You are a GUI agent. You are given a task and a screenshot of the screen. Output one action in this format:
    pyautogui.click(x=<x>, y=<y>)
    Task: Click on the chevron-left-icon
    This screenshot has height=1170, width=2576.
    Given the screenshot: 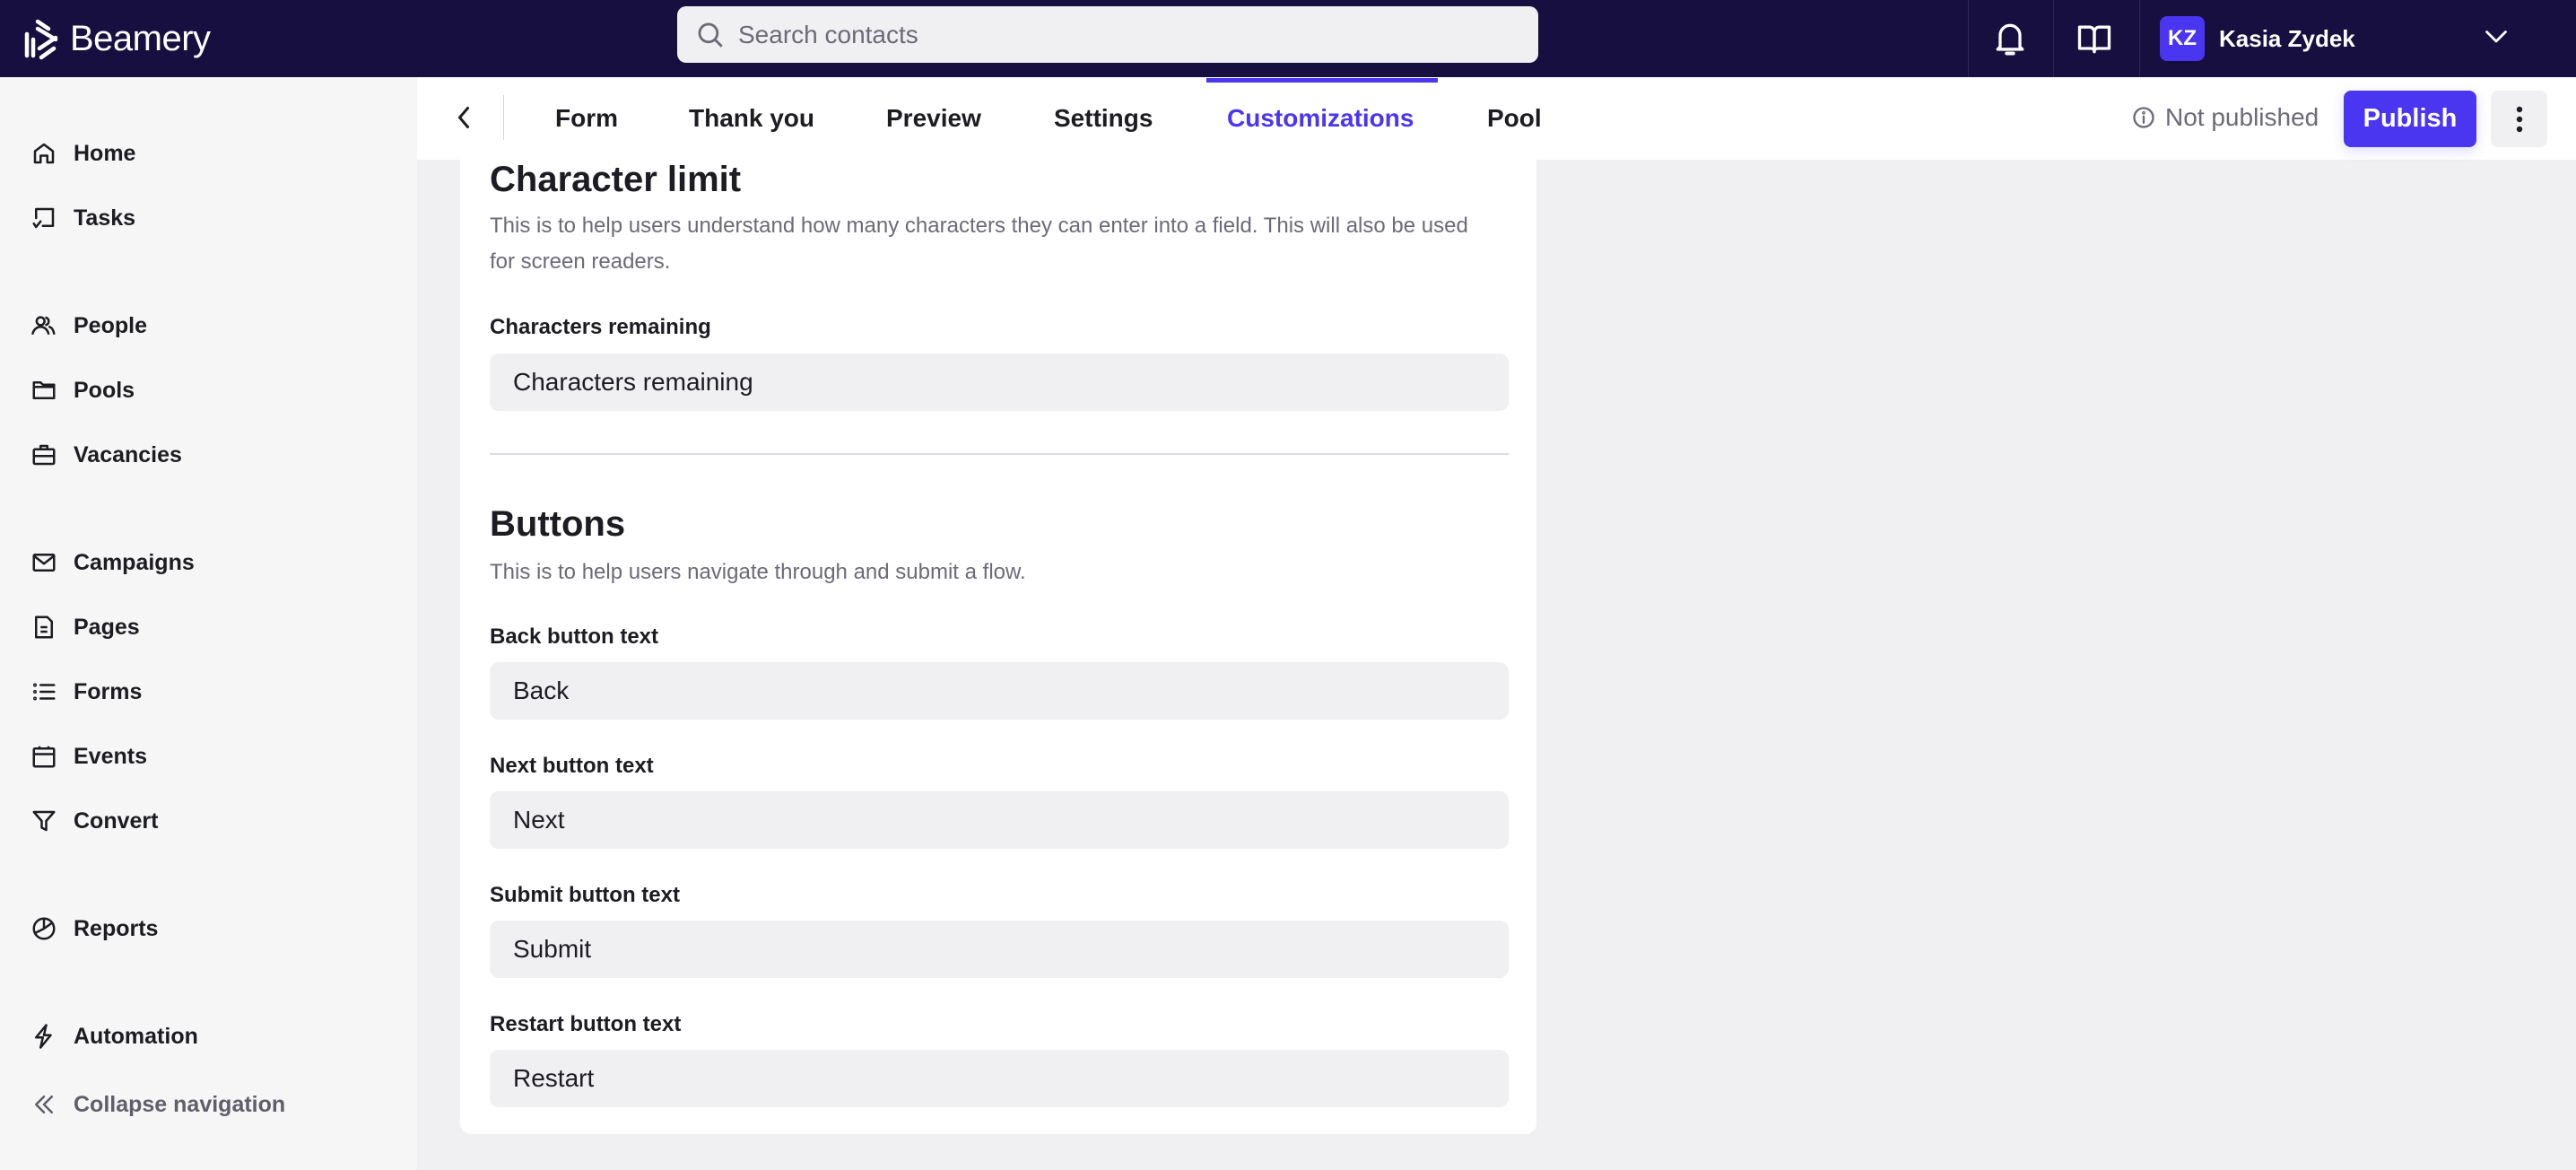 What is the action you would take?
    pyautogui.click(x=463, y=117)
    